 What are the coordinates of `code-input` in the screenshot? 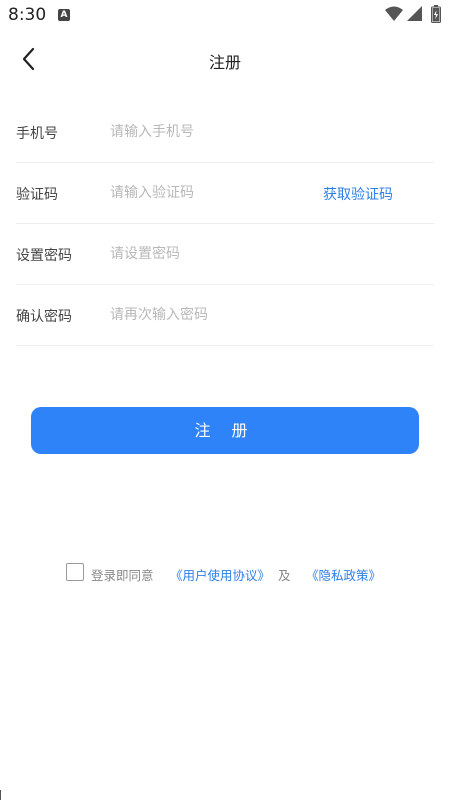 It's located at (210, 193).